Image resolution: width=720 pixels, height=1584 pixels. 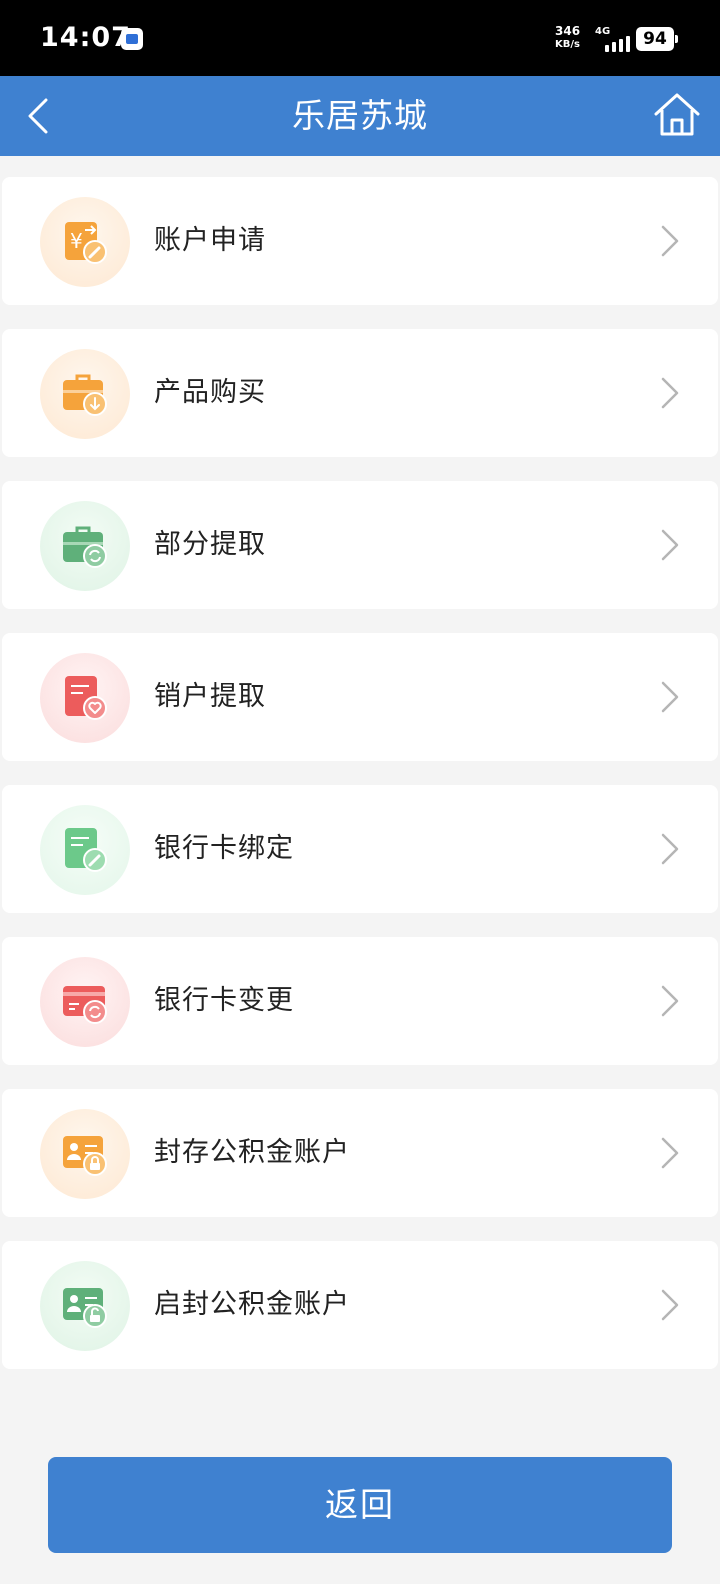 What do you see at coordinates (617, 43) in the screenshot?
I see `signal-icon` at bounding box center [617, 43].